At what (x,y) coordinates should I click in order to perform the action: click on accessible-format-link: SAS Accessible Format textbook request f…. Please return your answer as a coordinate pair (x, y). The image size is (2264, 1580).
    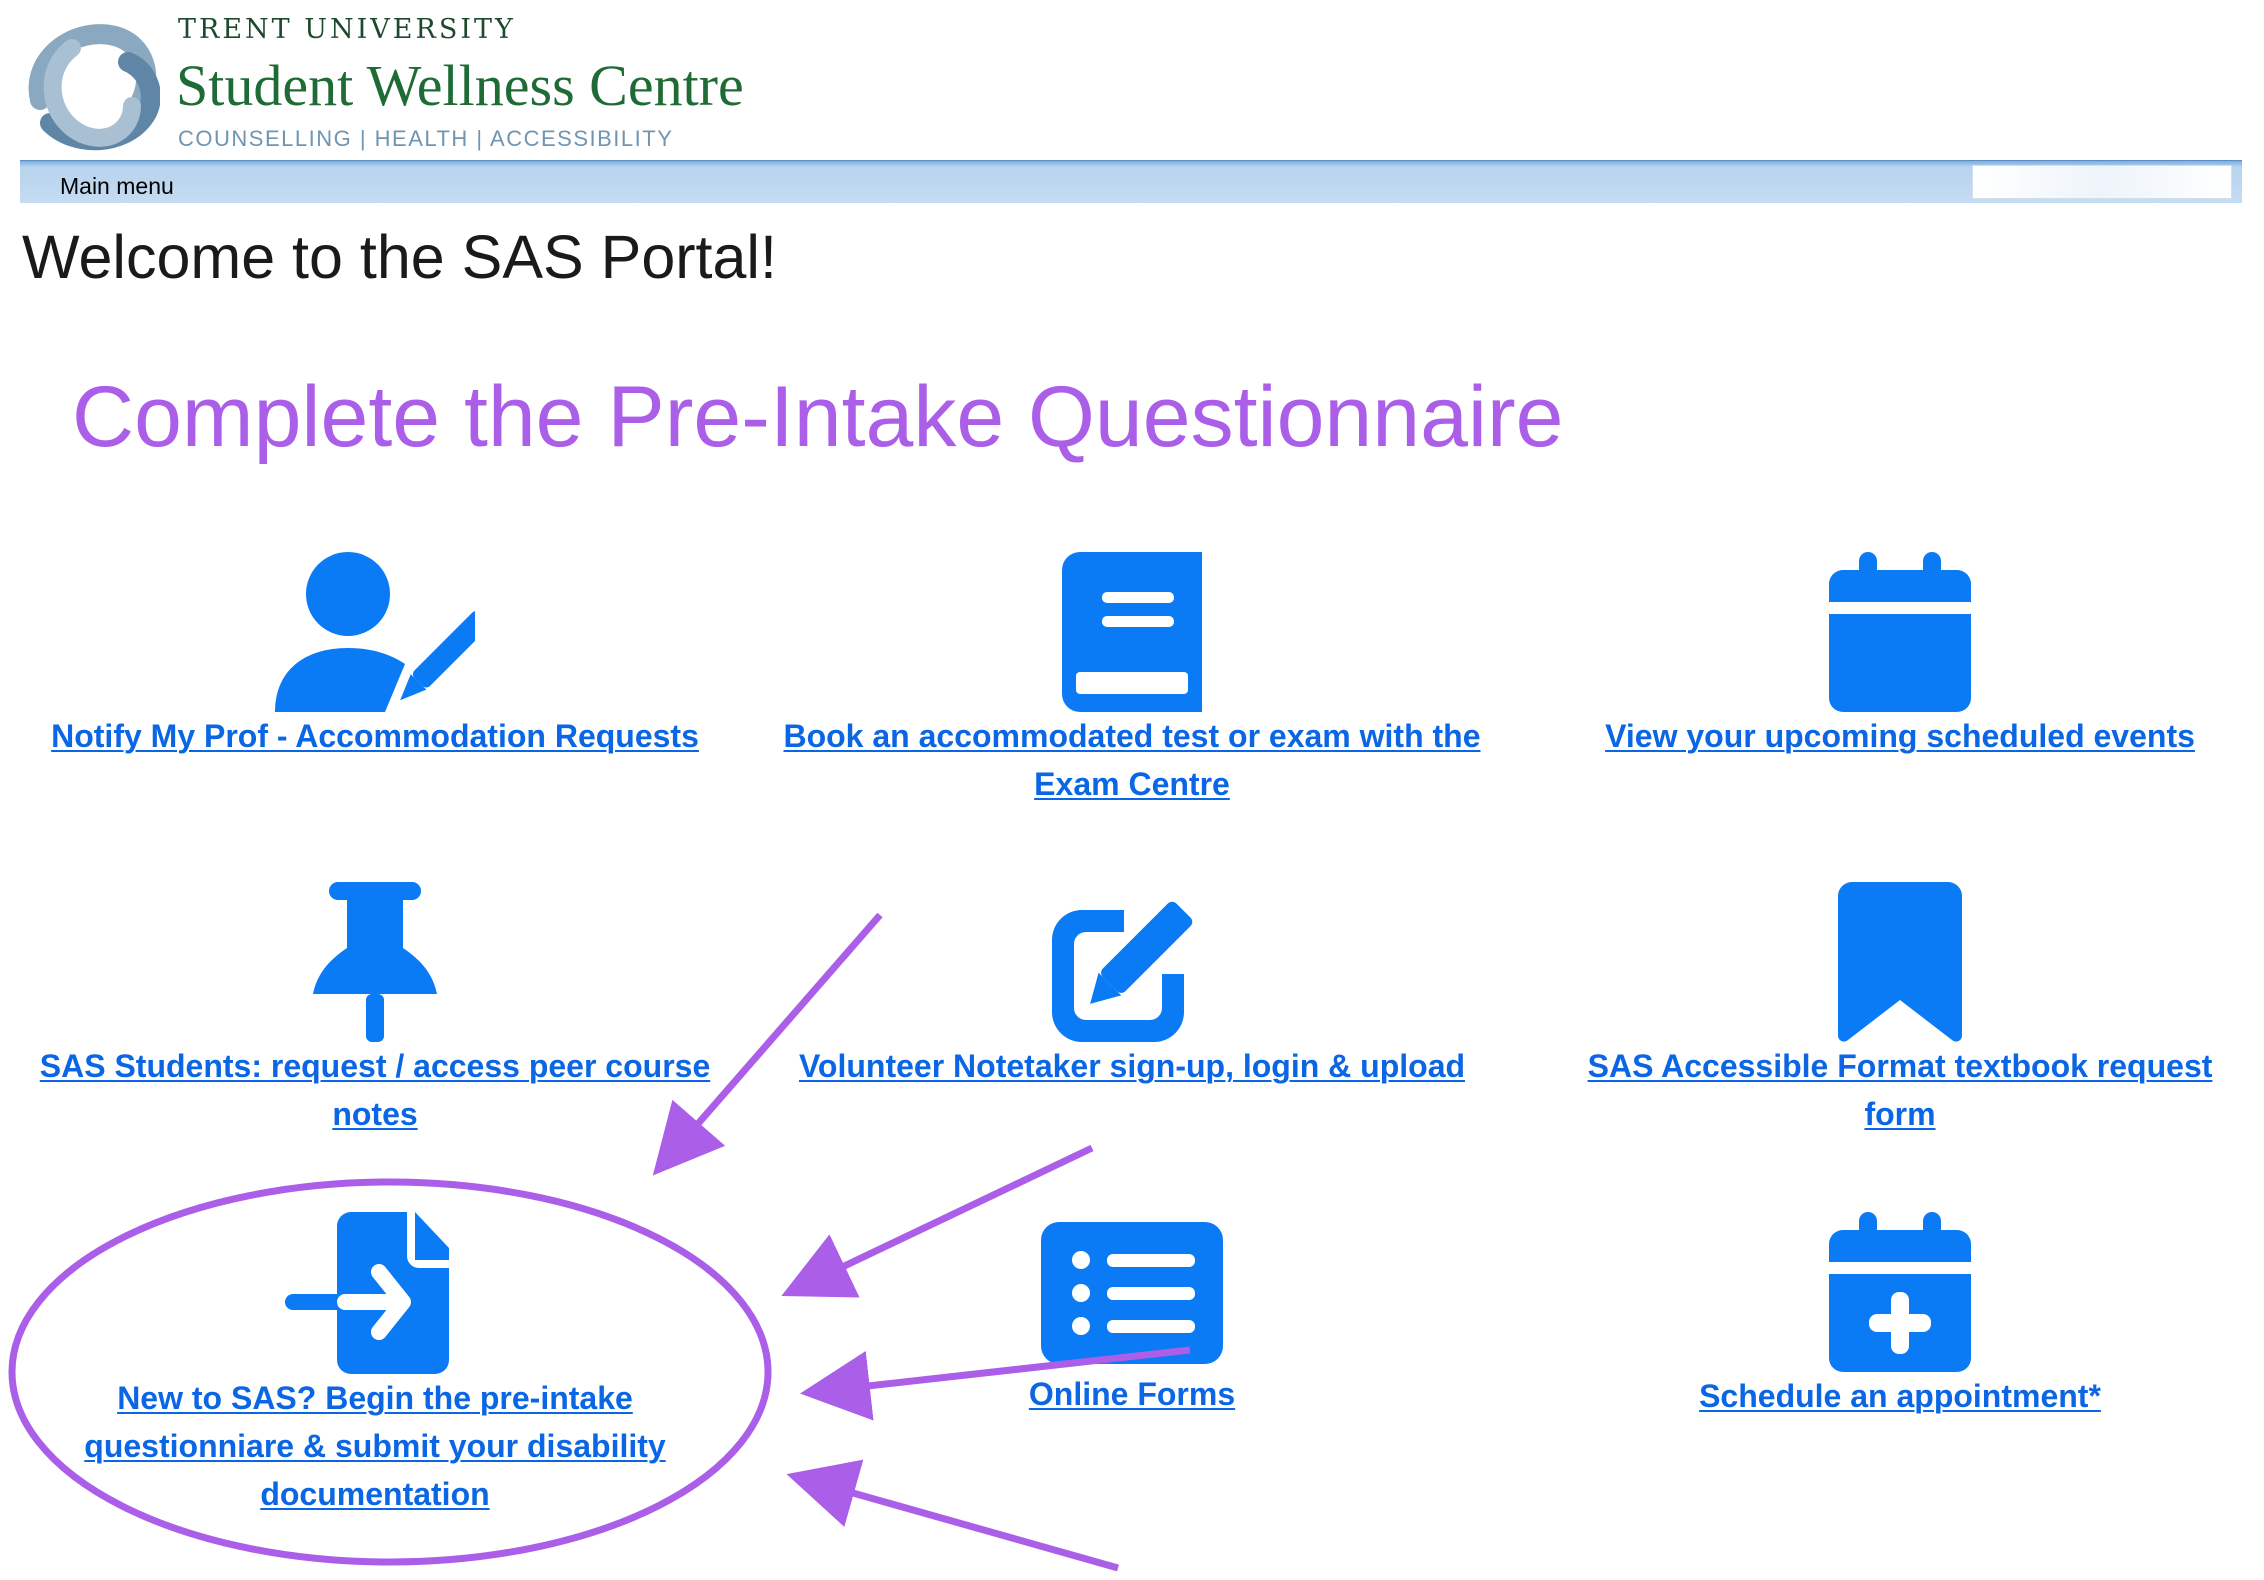
    Looking at the image, I should click on (1900, 1090).